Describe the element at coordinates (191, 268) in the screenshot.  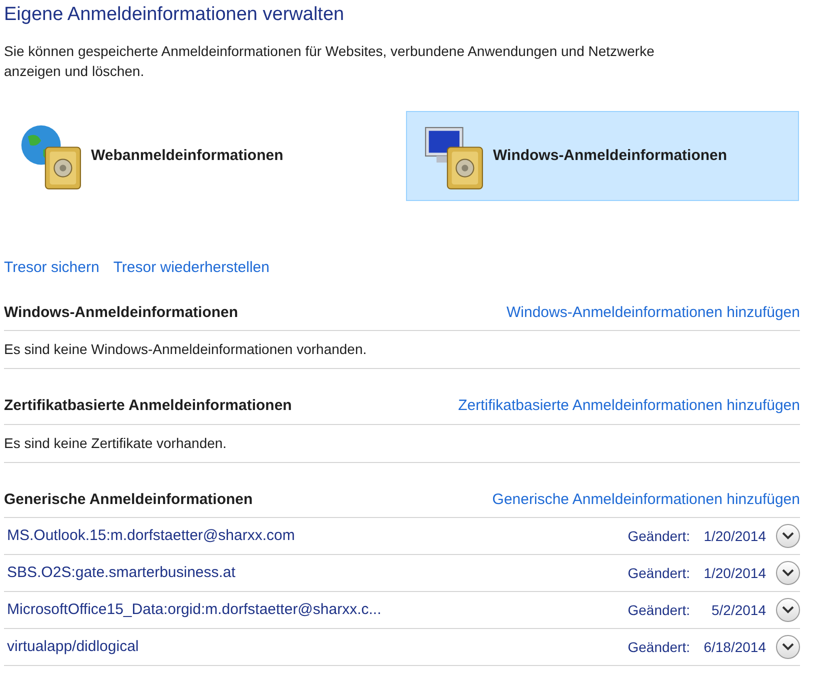
I see `vault-link: Tresor wiederherstellen` at that location.